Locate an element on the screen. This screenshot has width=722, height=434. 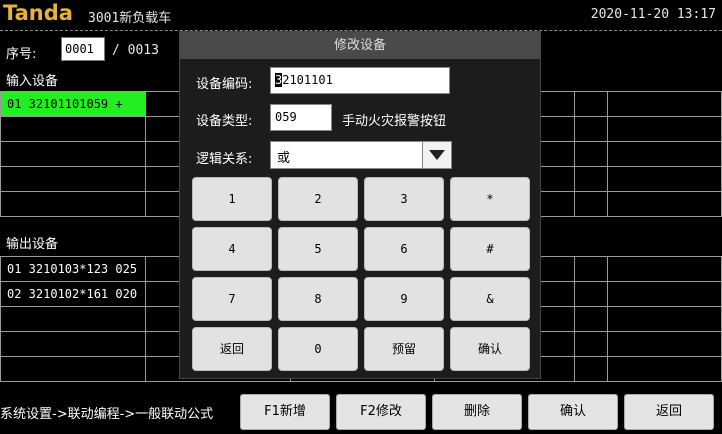
output-device-cell: 02 3210102*161 020 is located at coordinates (73, 294).